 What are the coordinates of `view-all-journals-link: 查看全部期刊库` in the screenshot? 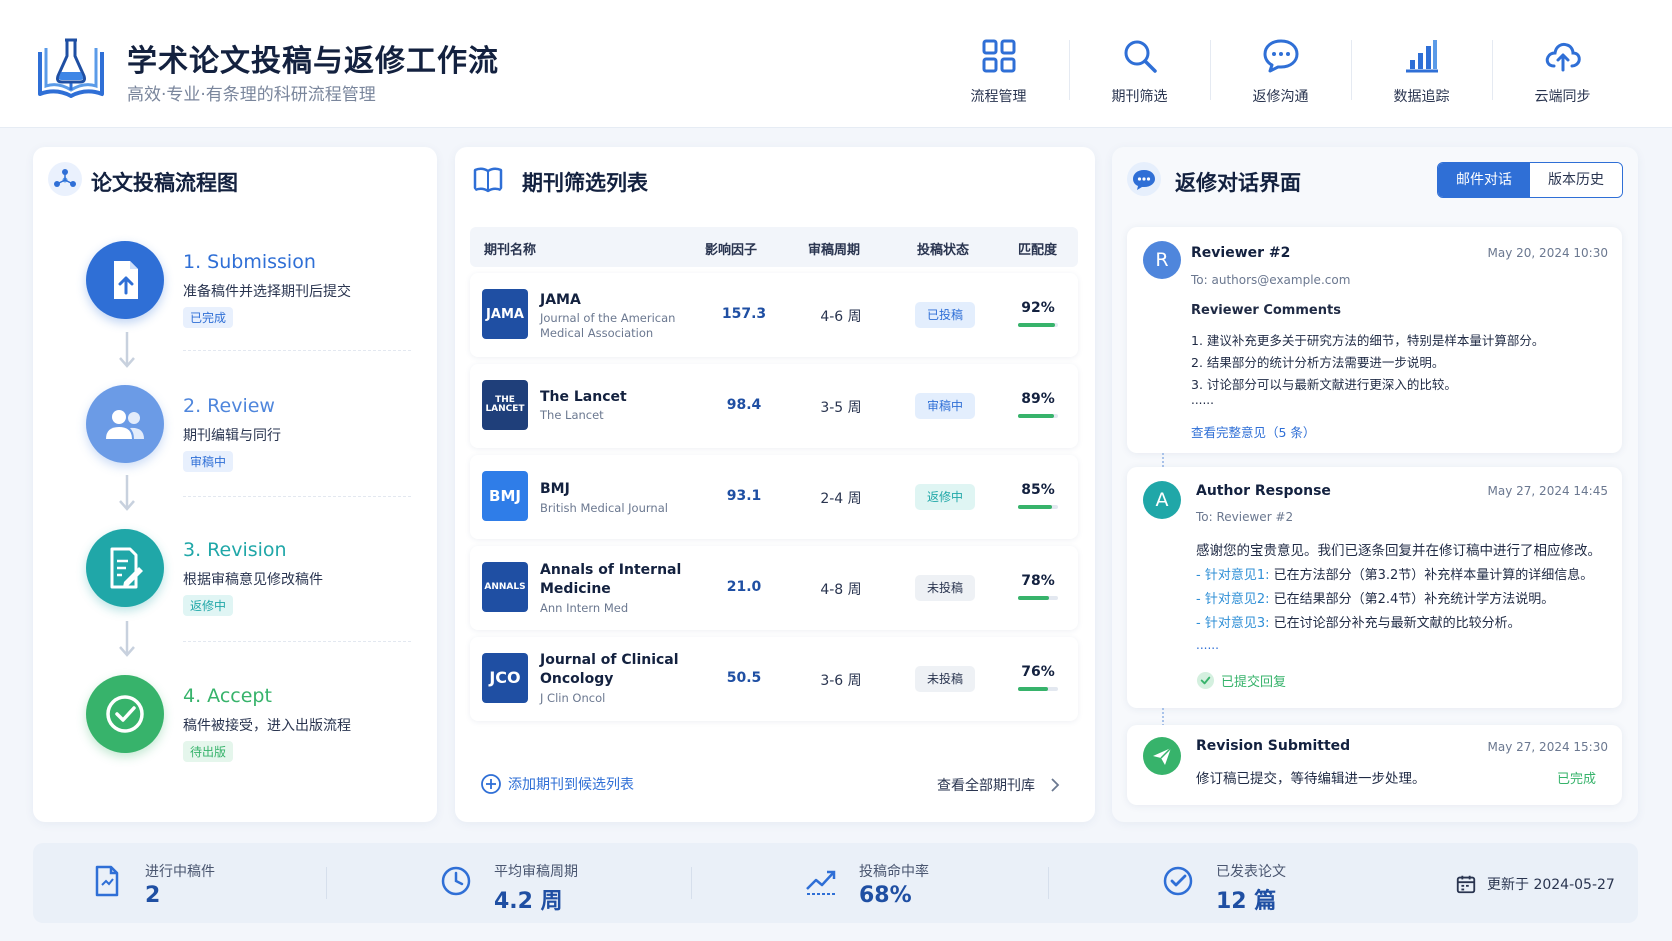 It's located at (1000, 785).